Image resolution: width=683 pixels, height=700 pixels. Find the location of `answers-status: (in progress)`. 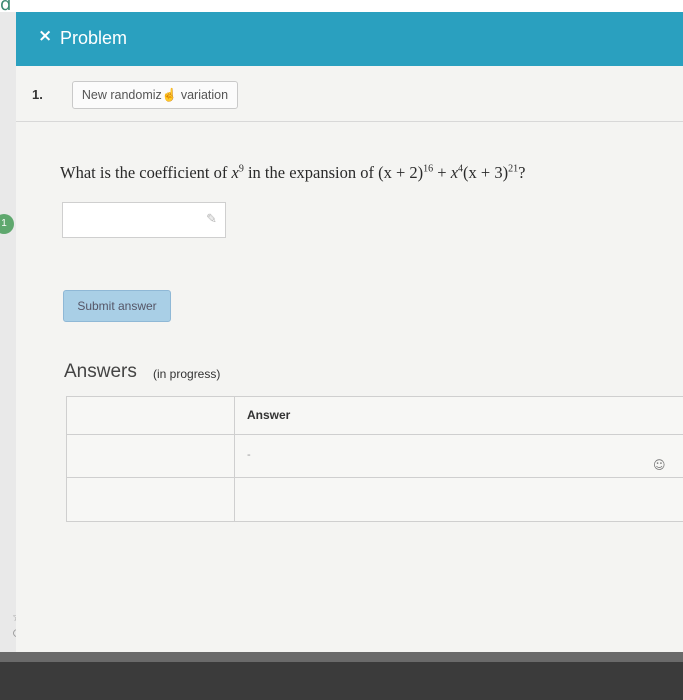

answers-status: (in progress) is located at coordinates (187, 374).